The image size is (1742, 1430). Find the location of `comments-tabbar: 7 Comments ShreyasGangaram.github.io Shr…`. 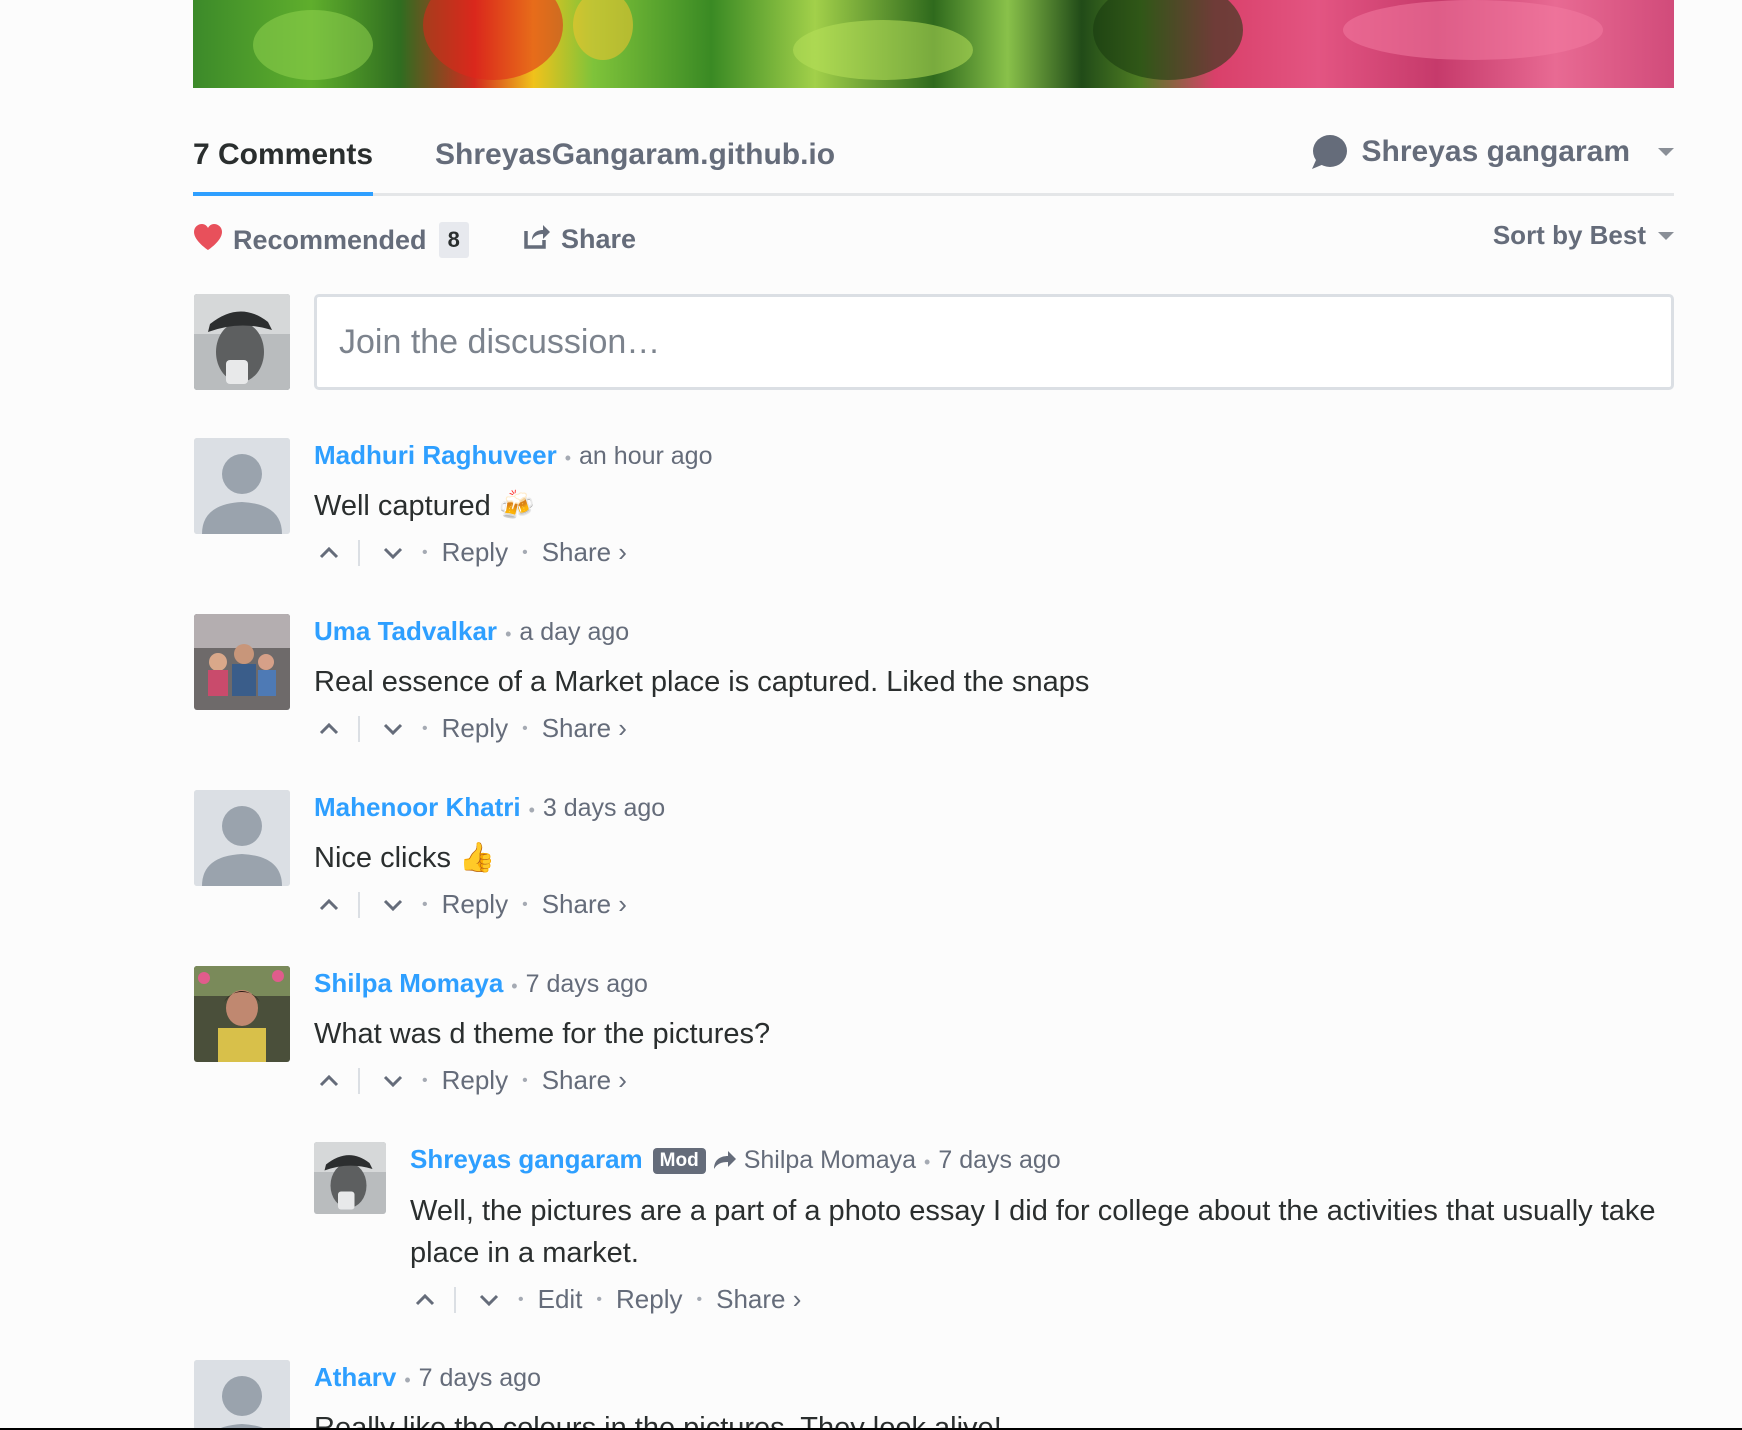

comments-tabbar: 7 Comments ShreyasGangaram.github.io Shr… is located at coordinates (933, 158).